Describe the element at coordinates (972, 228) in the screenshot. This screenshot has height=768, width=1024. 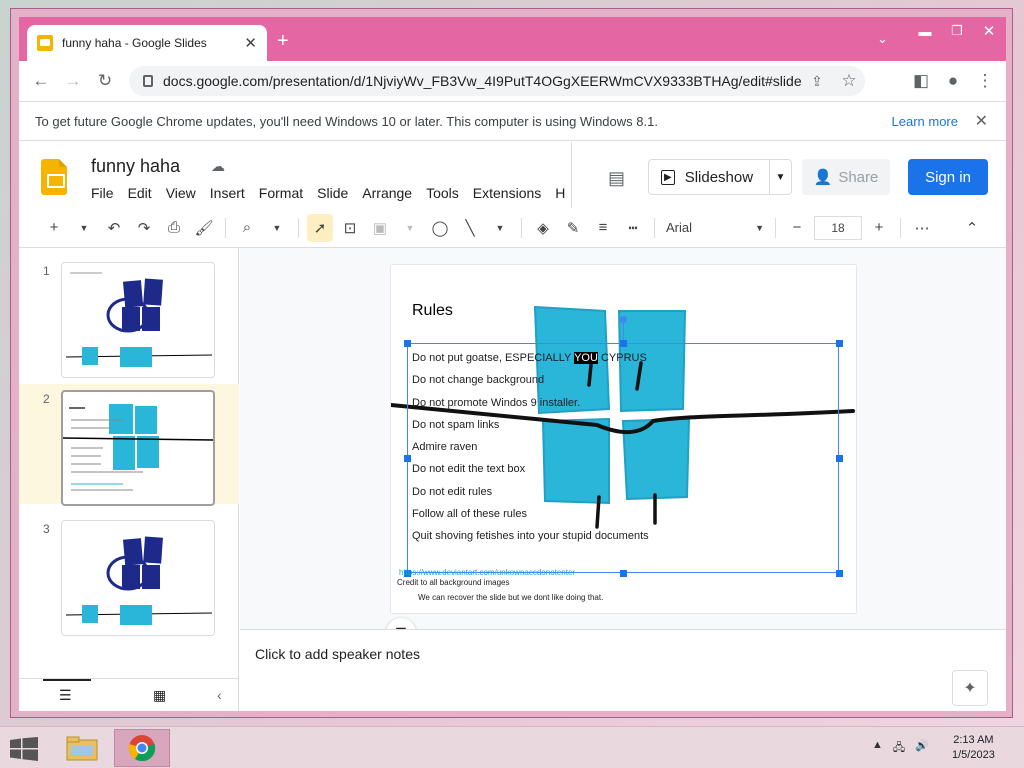
I see `collapse-toolbar-icon: ⌃` at that location.